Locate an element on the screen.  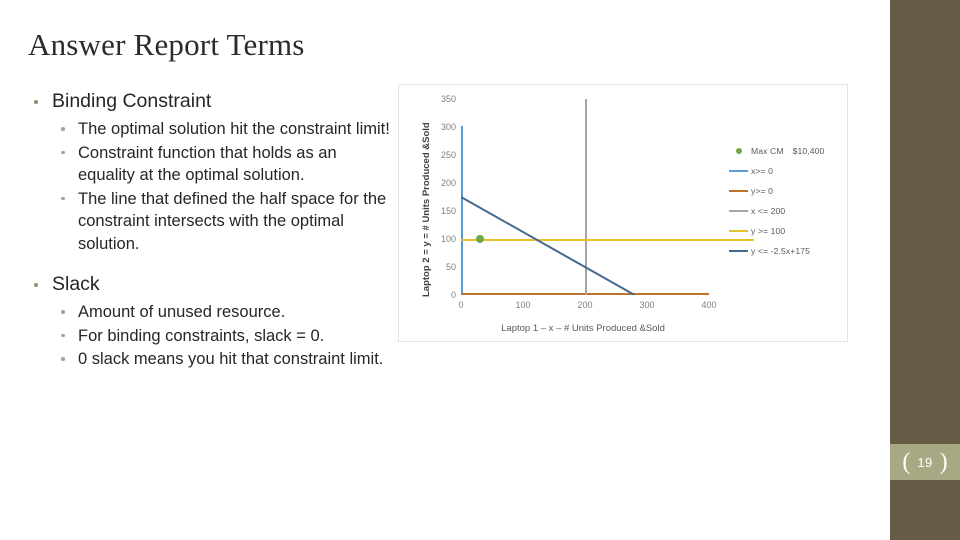
page-number: 19 is located at coordinates (925, 462).